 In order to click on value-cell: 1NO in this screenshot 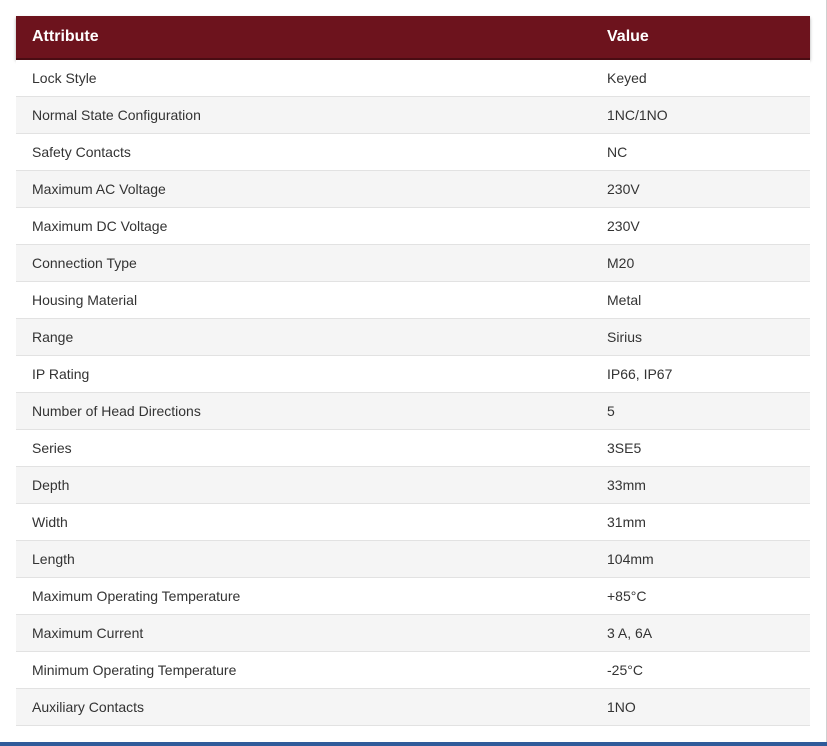, I will do `click(700, 707)`.